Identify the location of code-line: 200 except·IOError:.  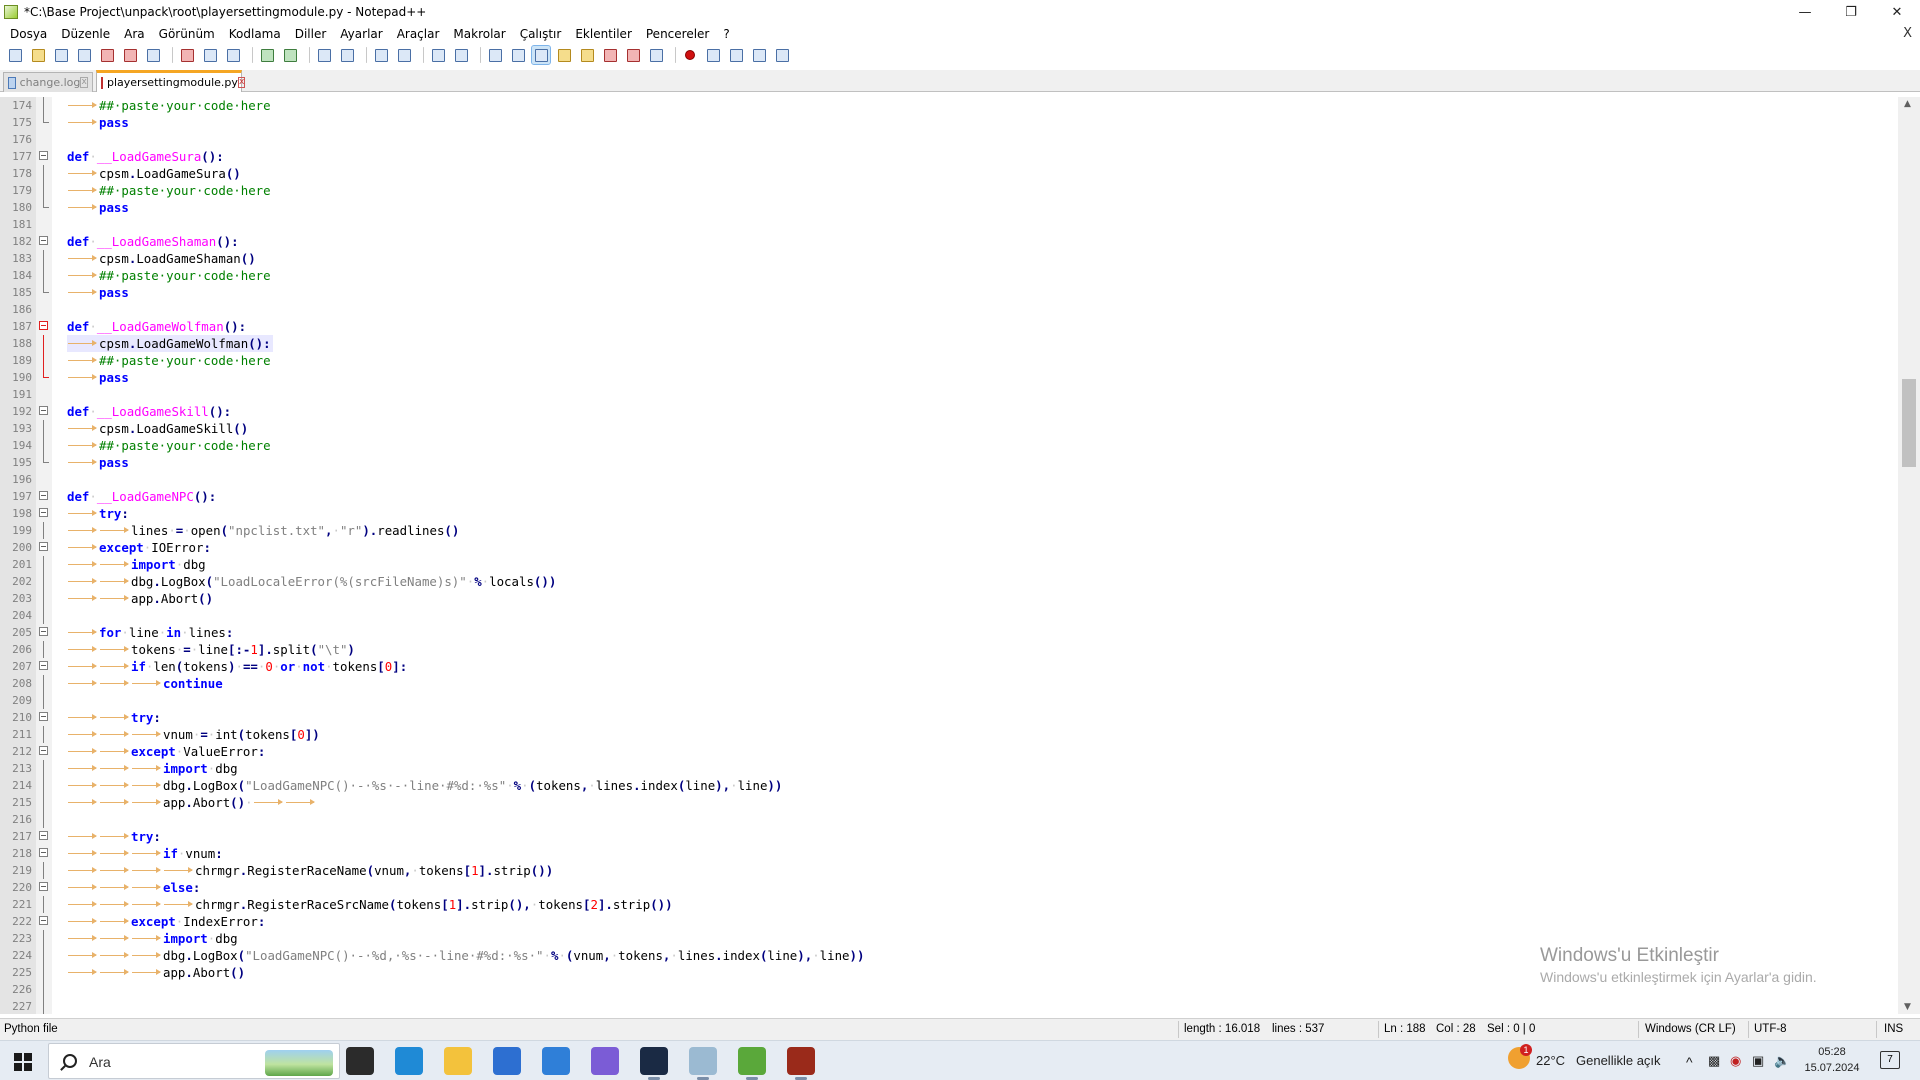
(949, 547).